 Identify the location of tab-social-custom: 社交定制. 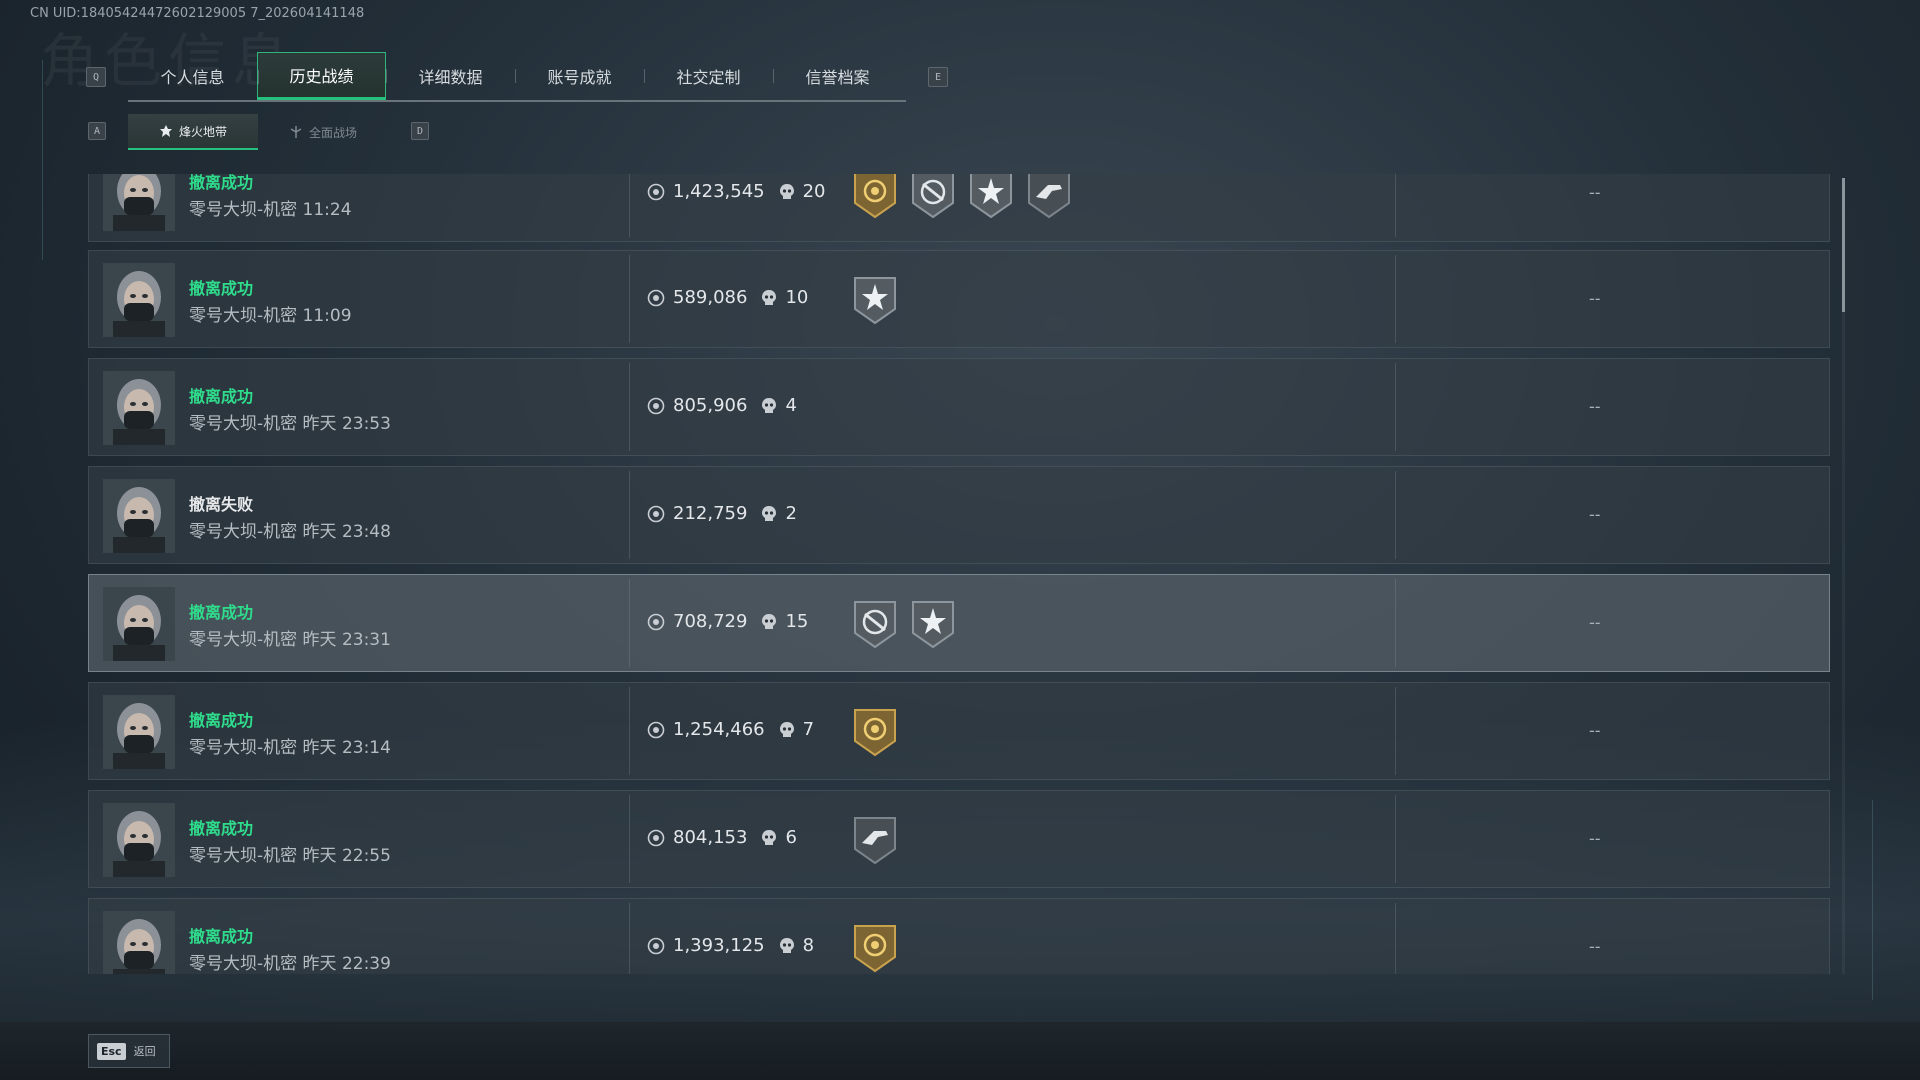
(708, 76).